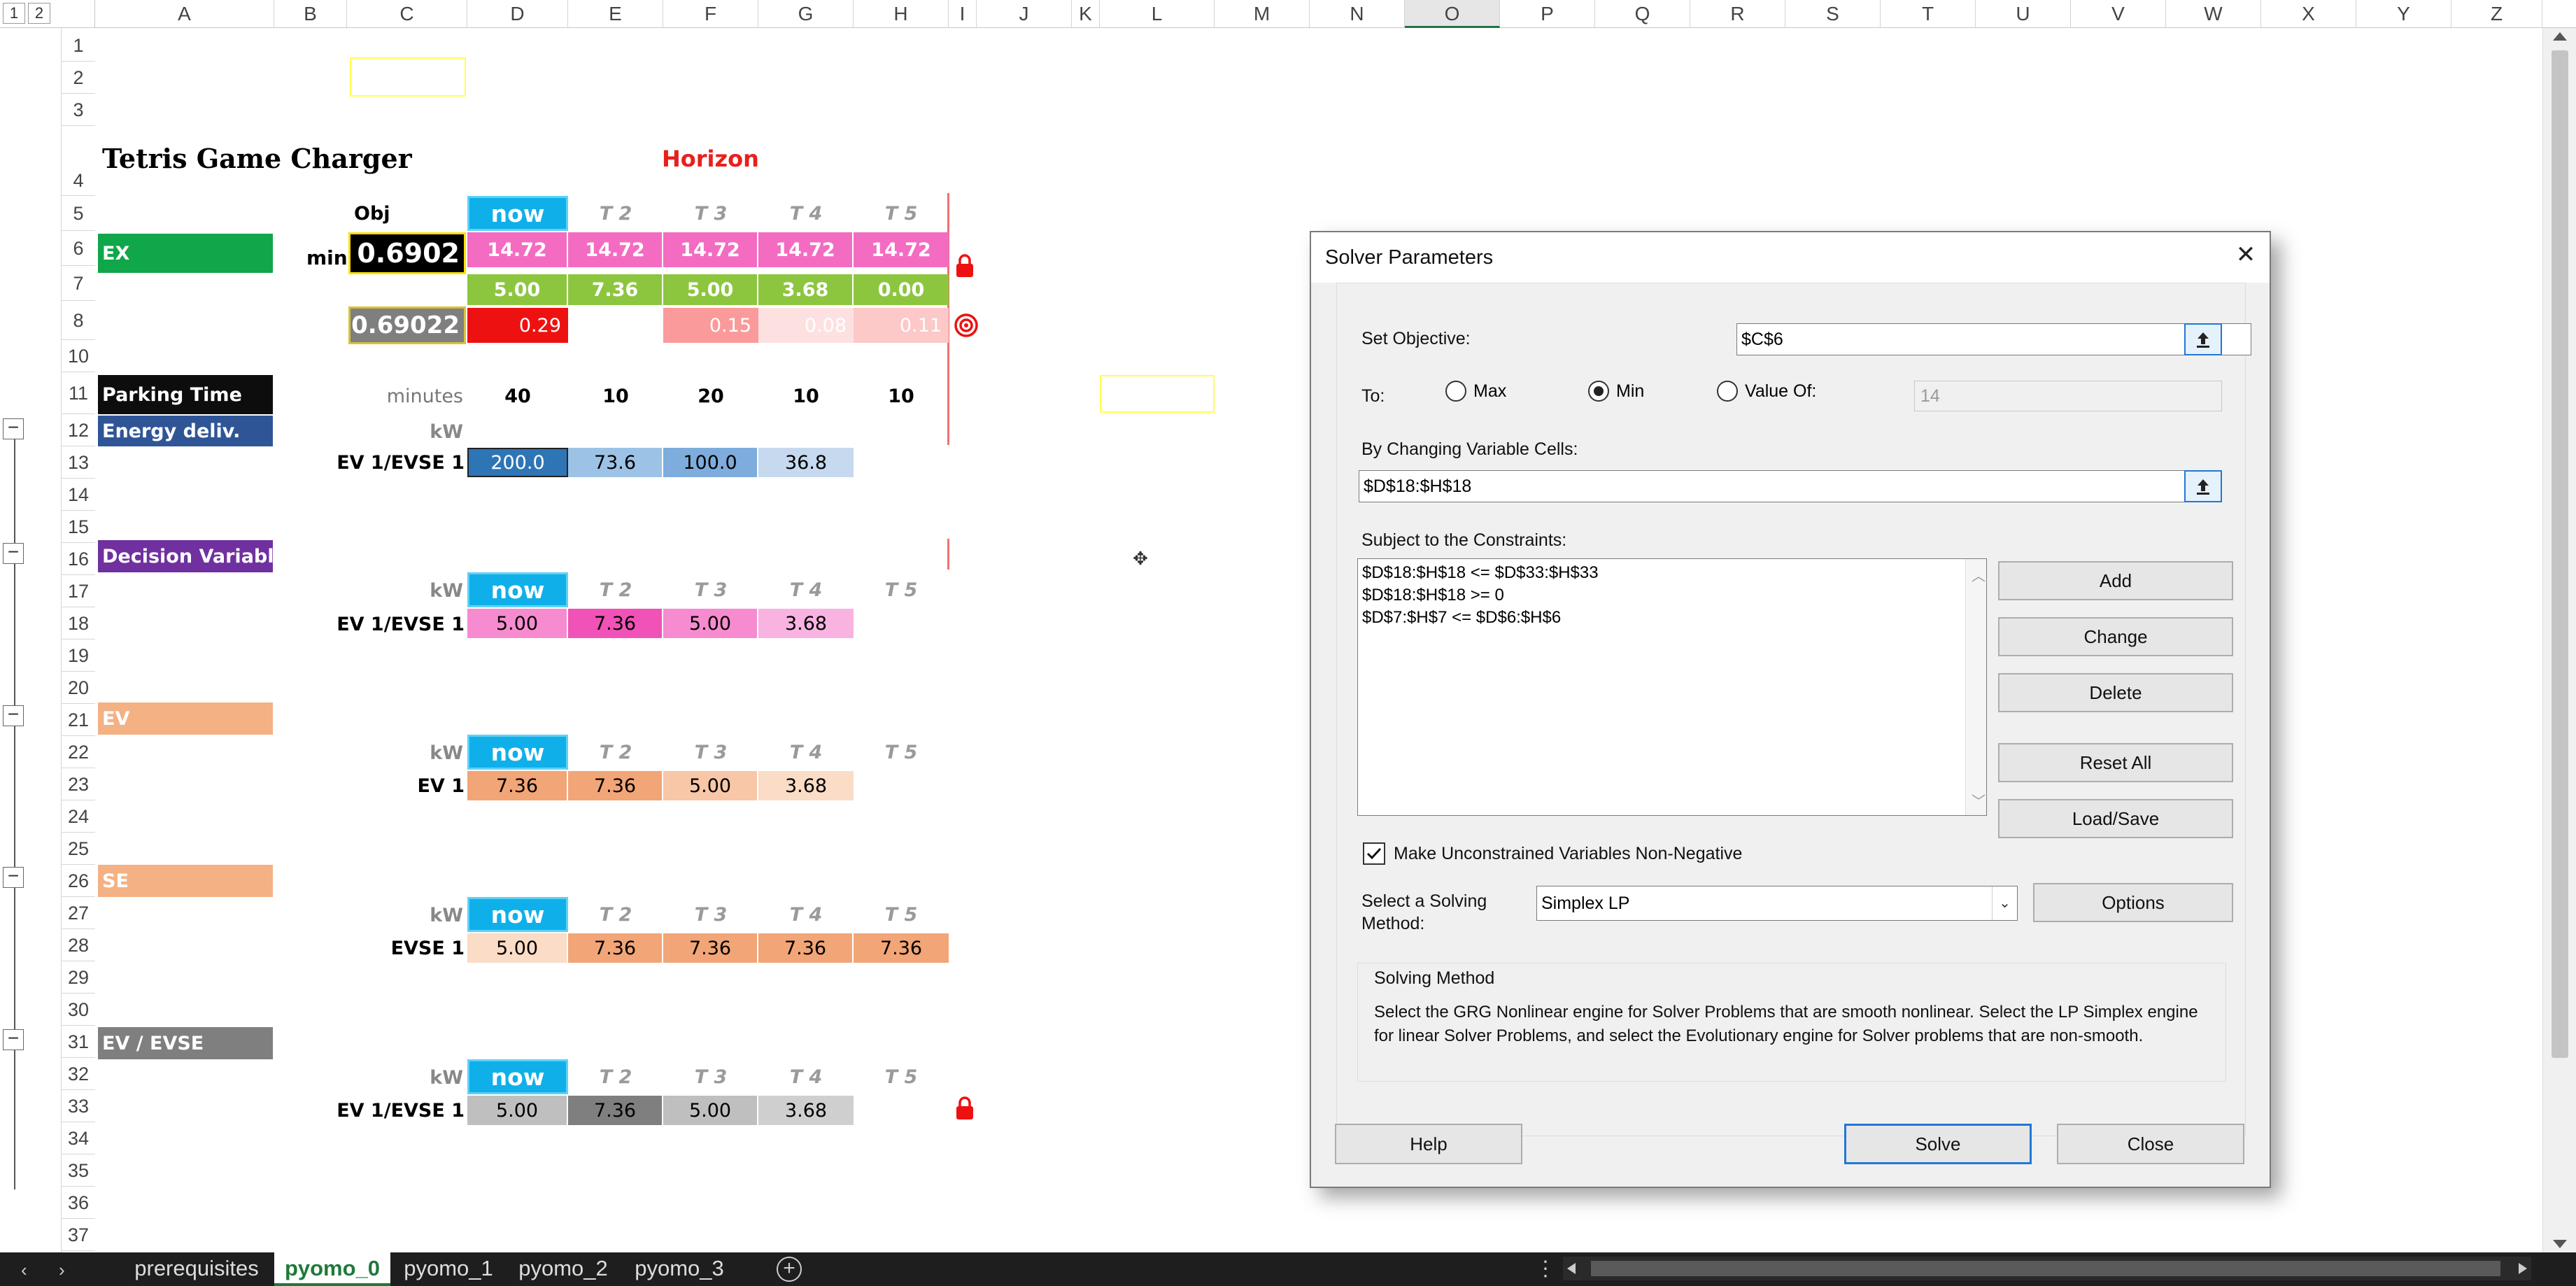 This screenshot has height=1286, width=2576. What do you see at coordinates (2047, 1268) in the screenshot?
I see `horizontal-scrollbar` at bounding box center [2047, 1268].